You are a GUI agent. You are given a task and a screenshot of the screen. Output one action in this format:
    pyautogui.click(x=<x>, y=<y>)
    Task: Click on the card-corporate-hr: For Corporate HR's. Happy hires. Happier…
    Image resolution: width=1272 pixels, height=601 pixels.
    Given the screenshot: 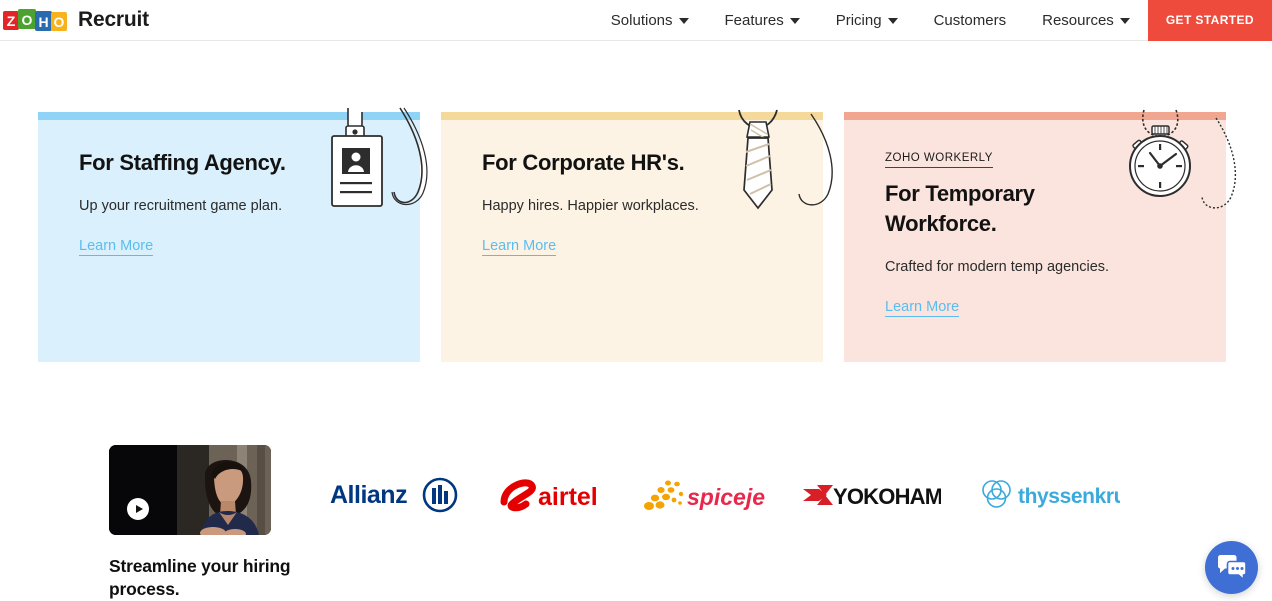 What is the action you would take?
    pyautogui.click(x=637, y=235)
    